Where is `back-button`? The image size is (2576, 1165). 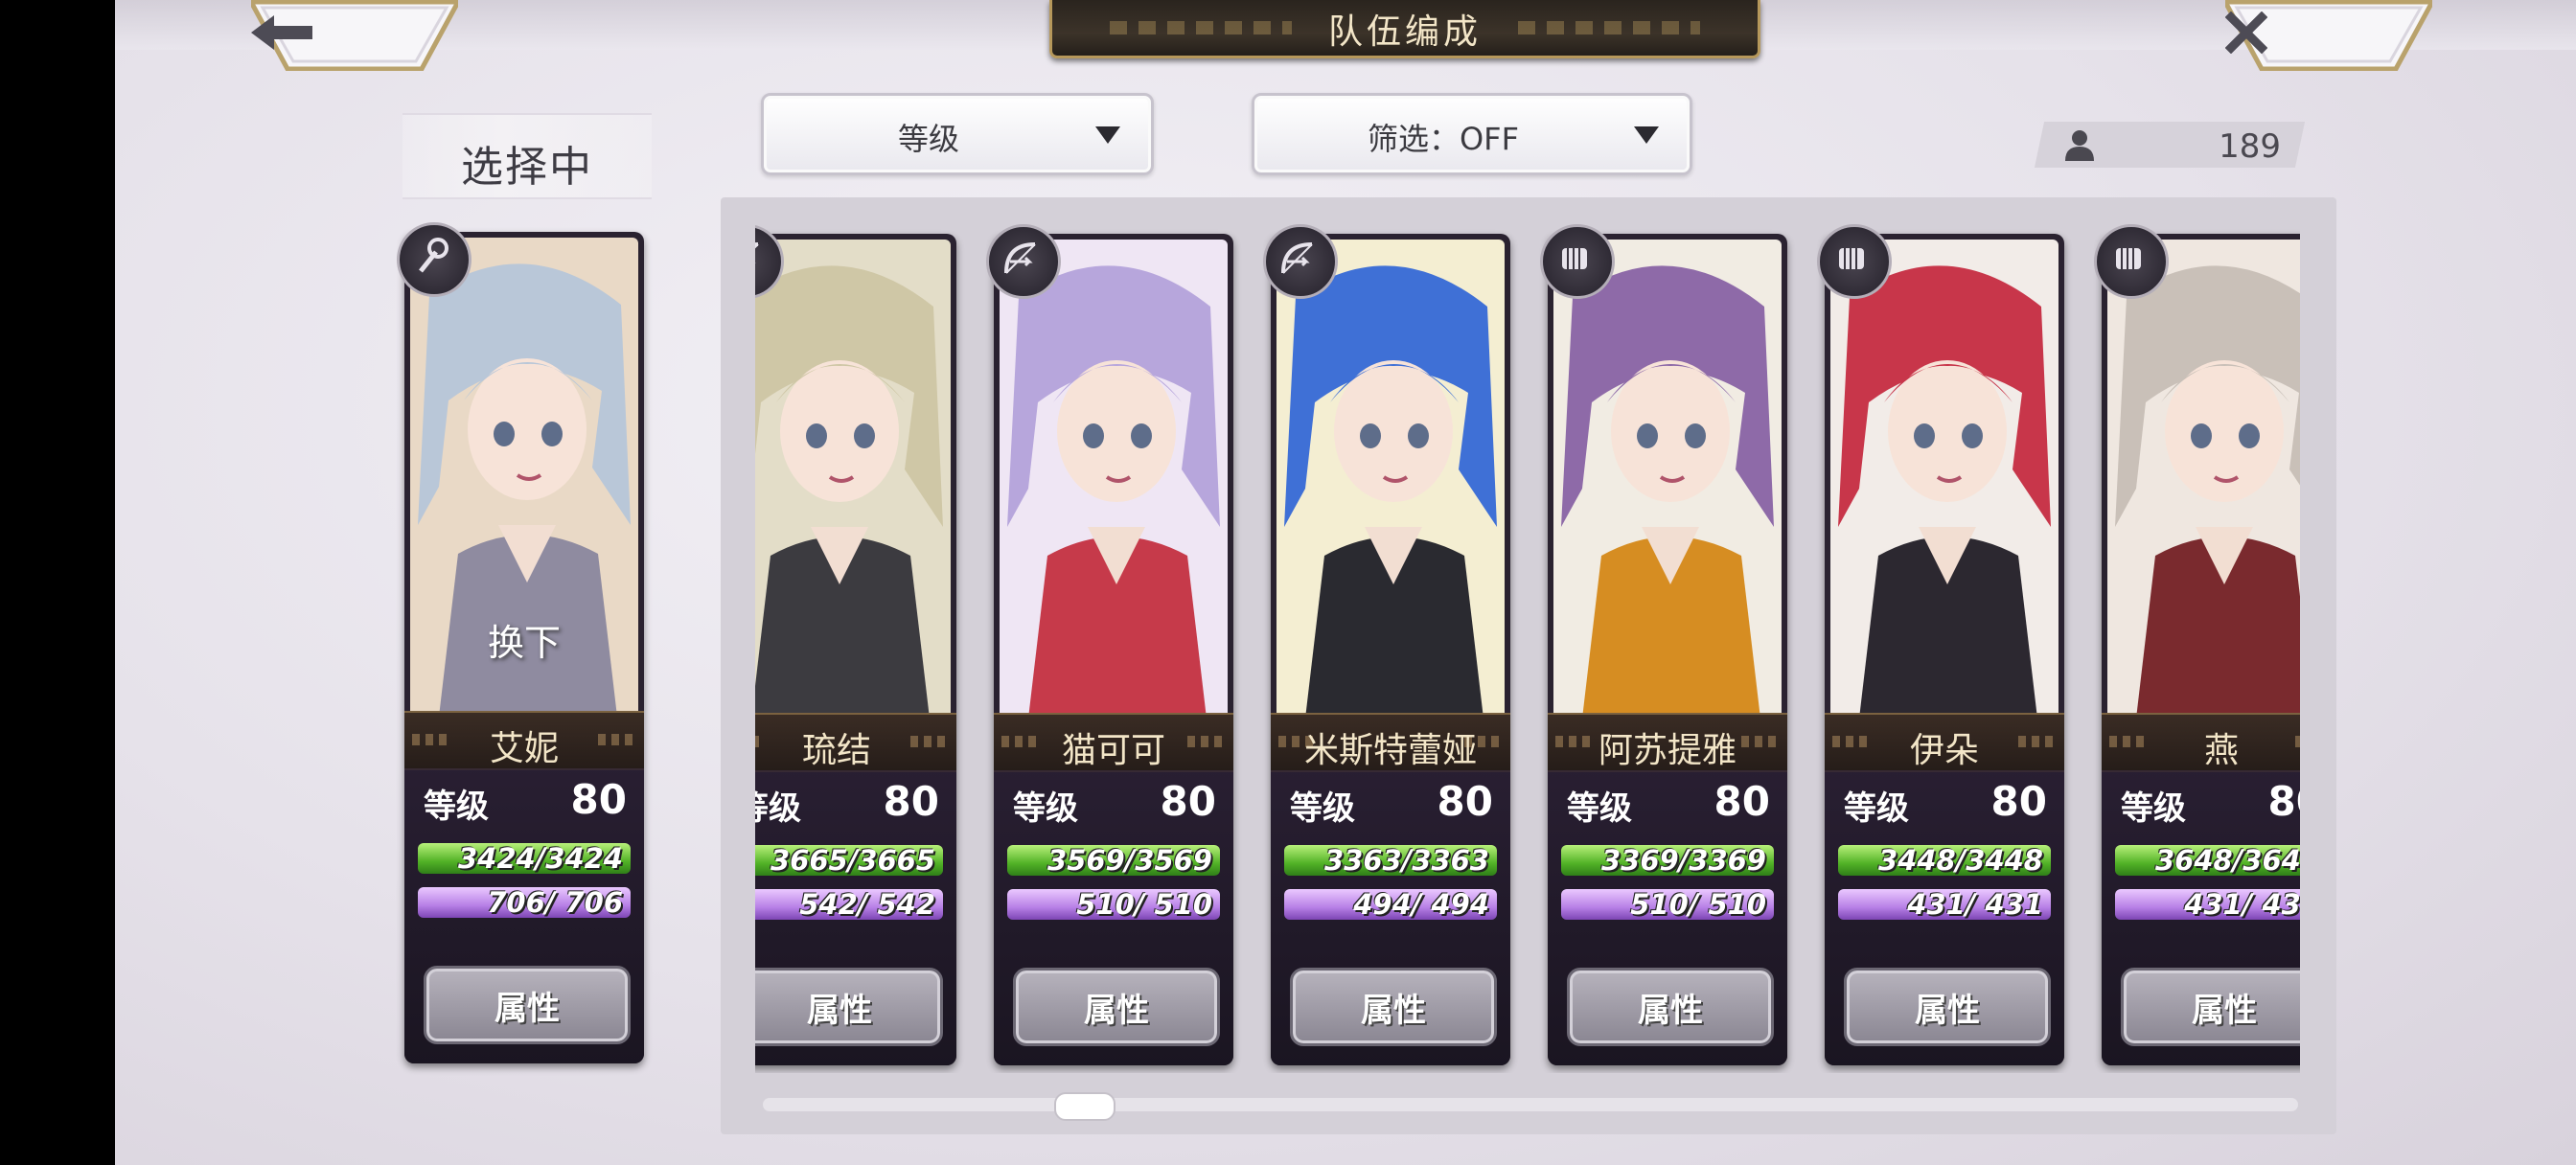
back-button is located at coordinates (354, 35).